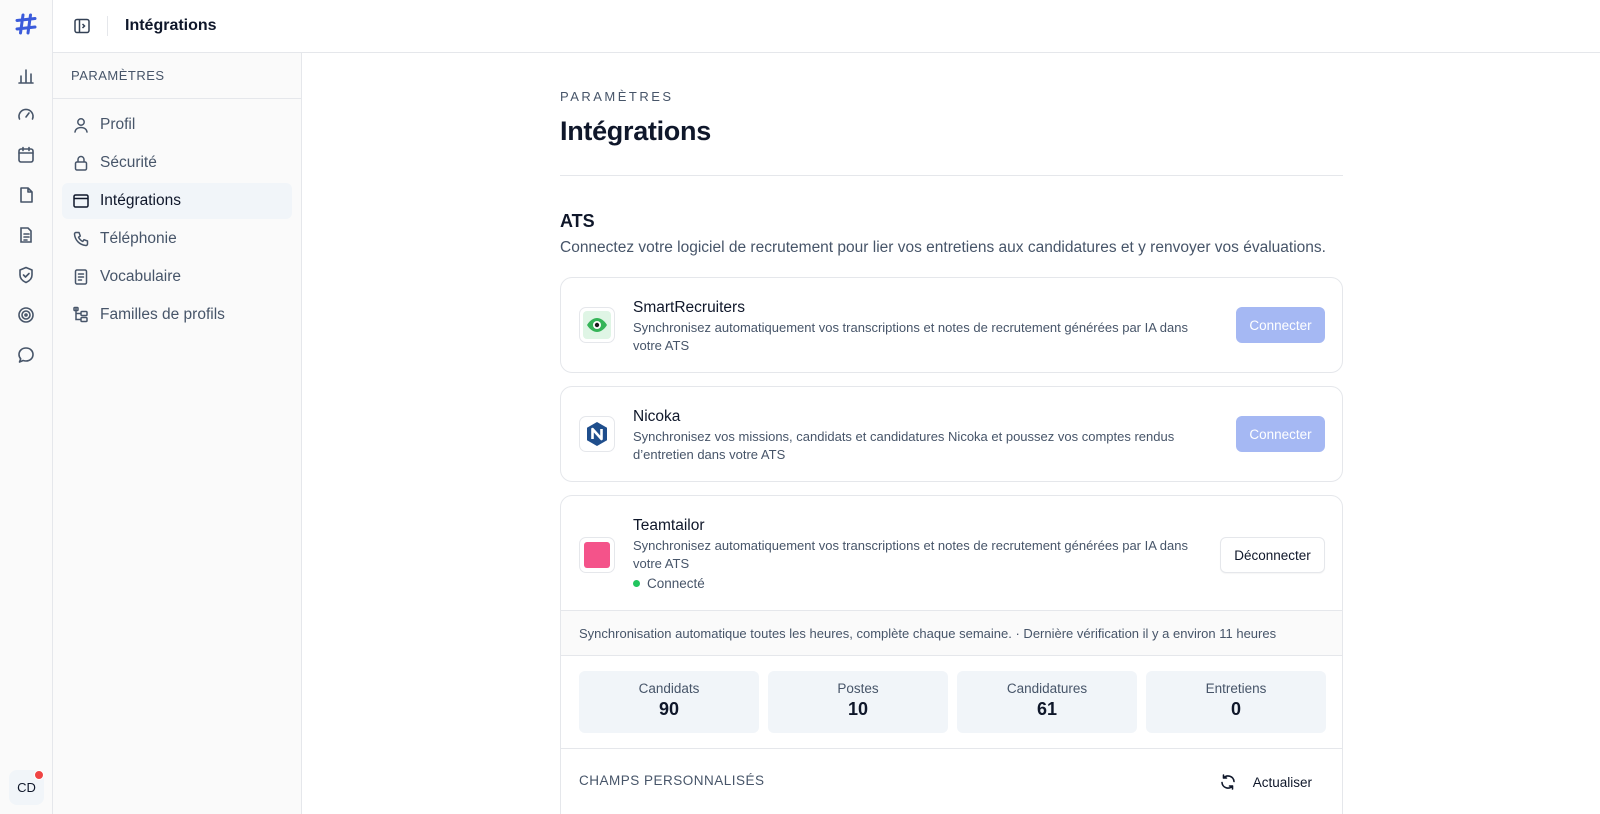 Image resolution: width=1600 pixels, height=814 pixels. I want to click on gauge-icon, so click(26, 115).